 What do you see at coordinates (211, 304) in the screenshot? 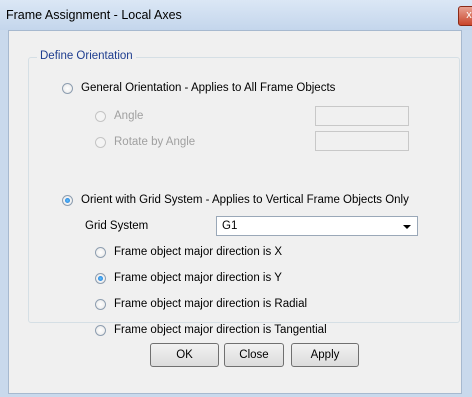
I see `direction-radial-label: Frame object major direction is Radial` at bounding box center [211, 304].